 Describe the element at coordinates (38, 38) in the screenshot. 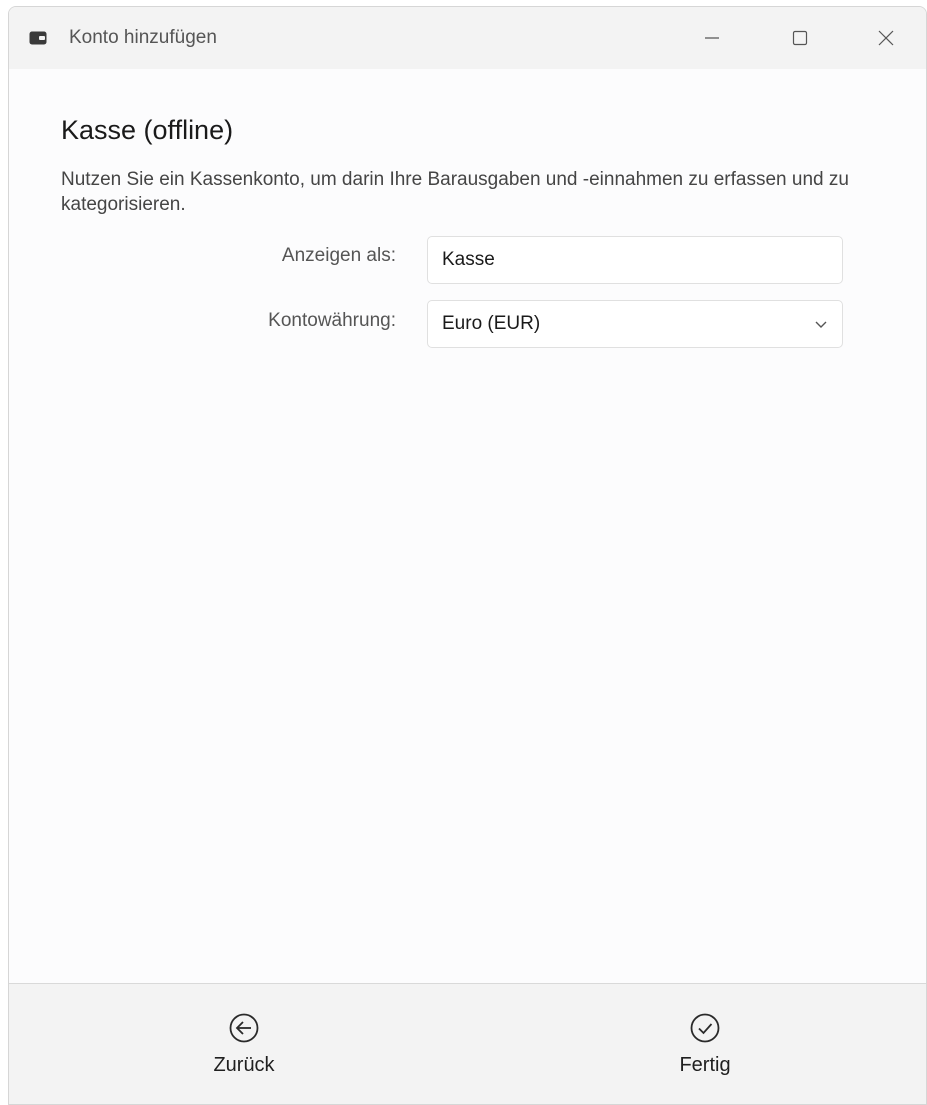

I see `wallet-icon` at that location.